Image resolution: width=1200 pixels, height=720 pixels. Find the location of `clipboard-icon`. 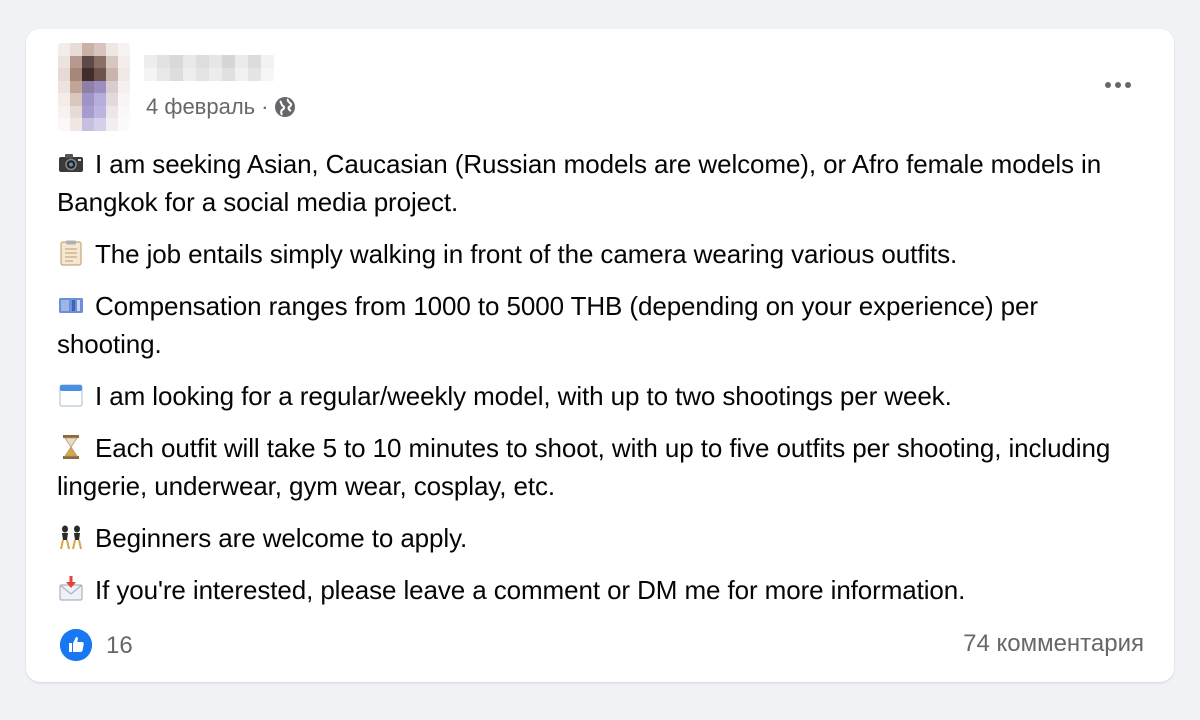

clipboard-icon is located at coordinates (71, 253).